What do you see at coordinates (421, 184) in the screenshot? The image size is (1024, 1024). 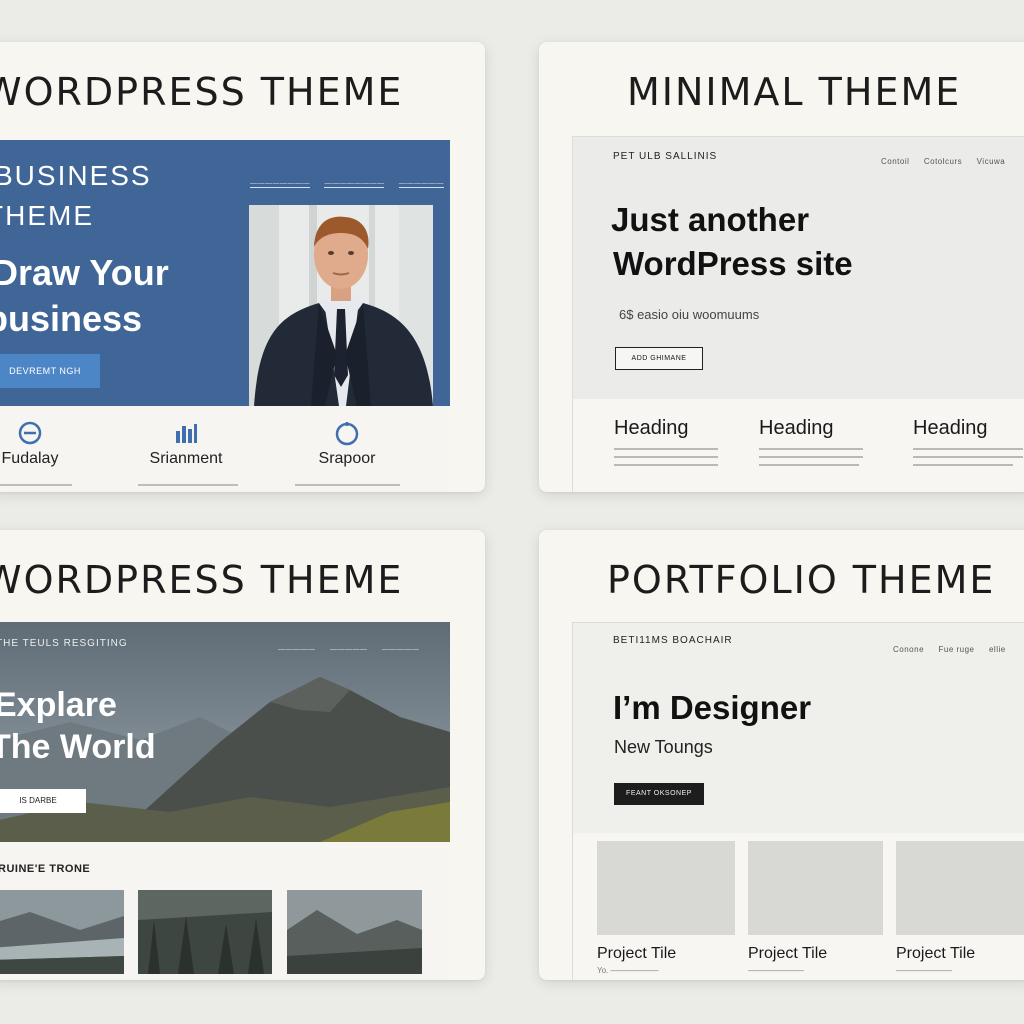 I see `nav-link: ——————` at bounding box center [421, 184].